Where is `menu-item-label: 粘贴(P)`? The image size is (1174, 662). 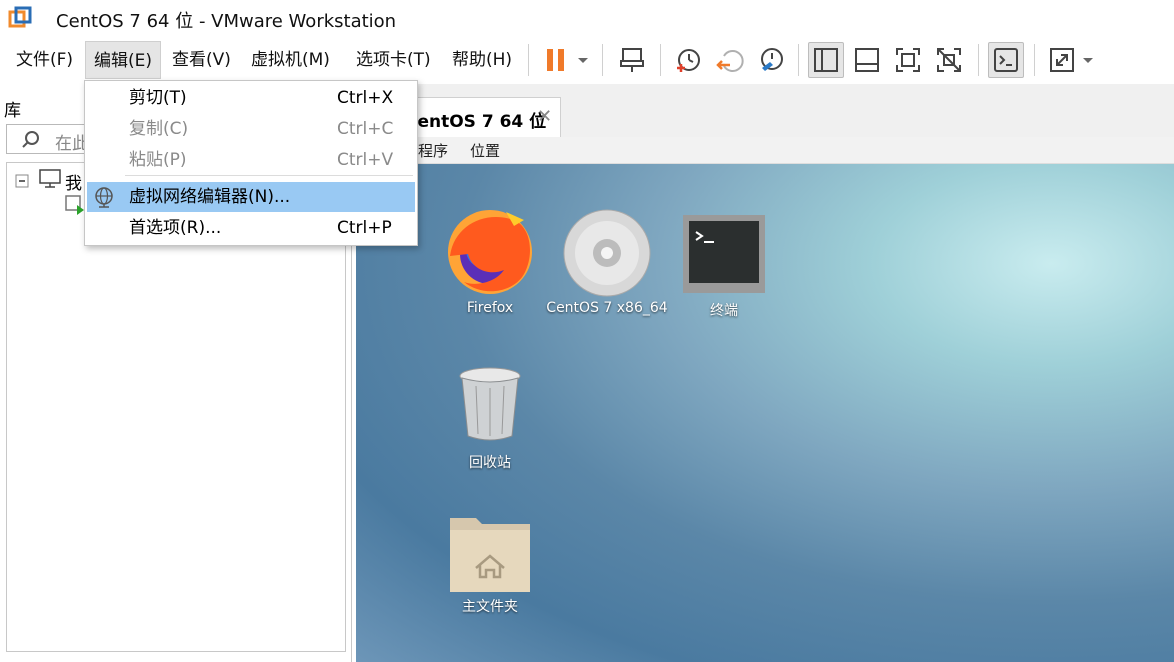
menu-item-label: 粘贴(P) is located at coordinates (158, 160).